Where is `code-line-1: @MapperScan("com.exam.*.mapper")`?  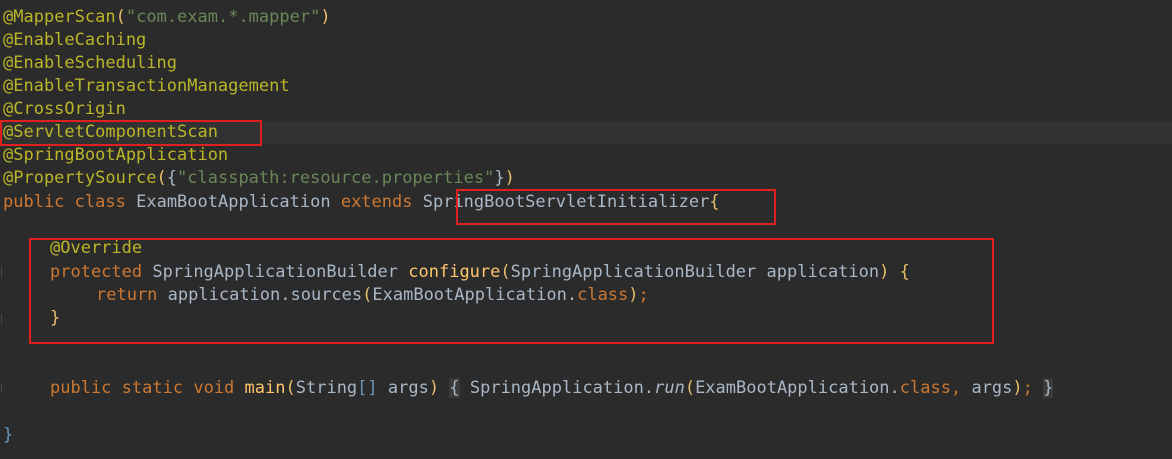 code-line-1: @MapperScan("com.exam.*.mapper") is located at coordinates (167, 17).